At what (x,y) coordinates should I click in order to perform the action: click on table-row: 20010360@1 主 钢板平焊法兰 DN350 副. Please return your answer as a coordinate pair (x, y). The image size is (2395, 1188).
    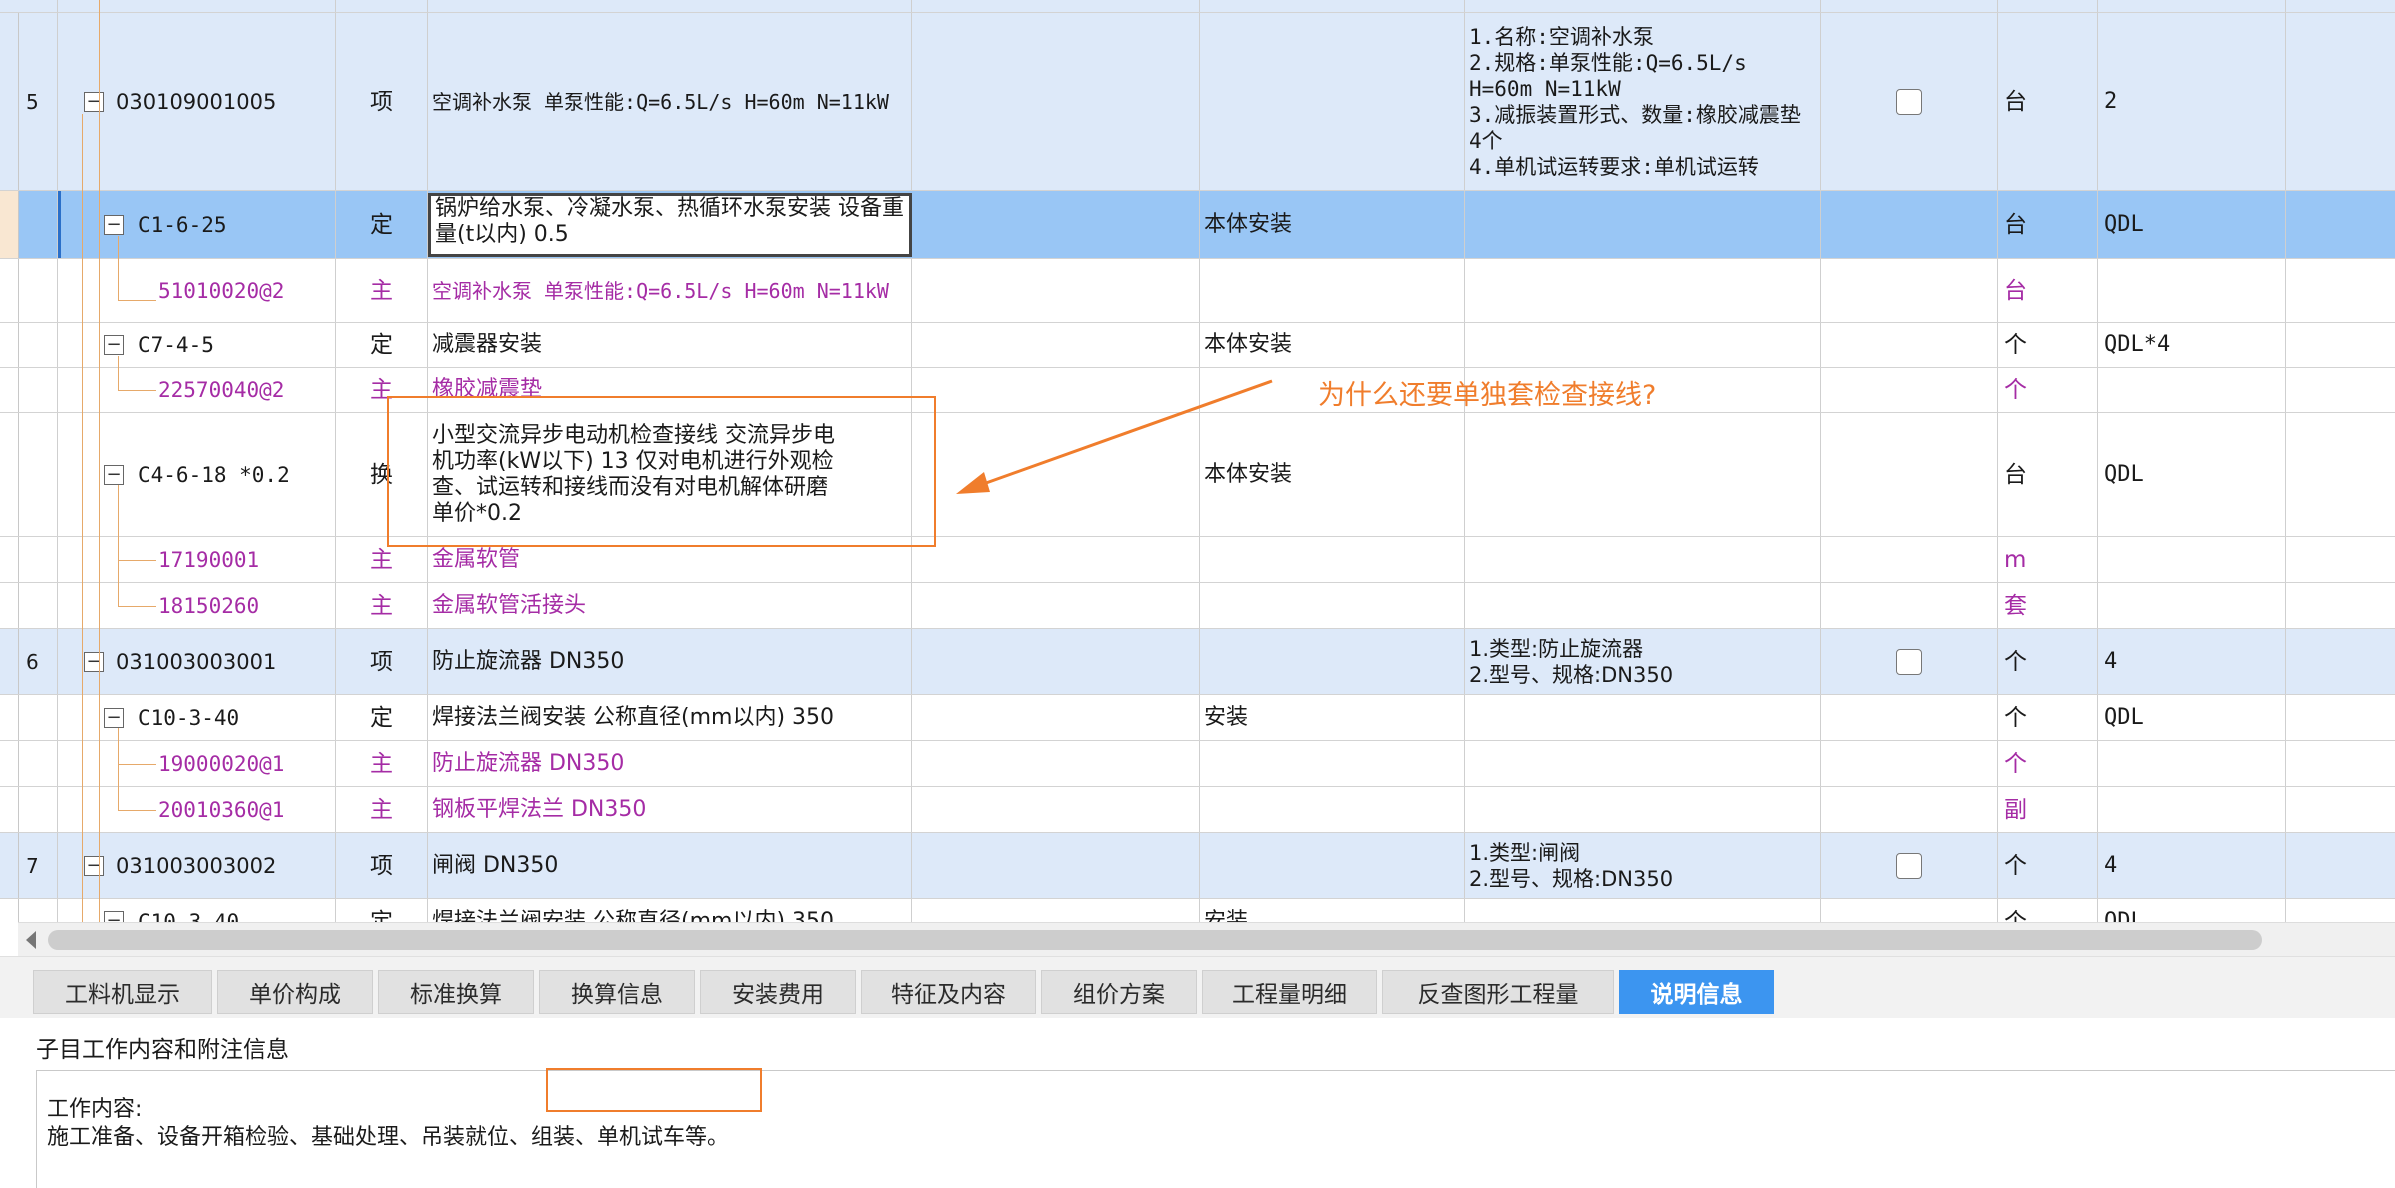
    Looking at the image, I should click on (1197, 810).